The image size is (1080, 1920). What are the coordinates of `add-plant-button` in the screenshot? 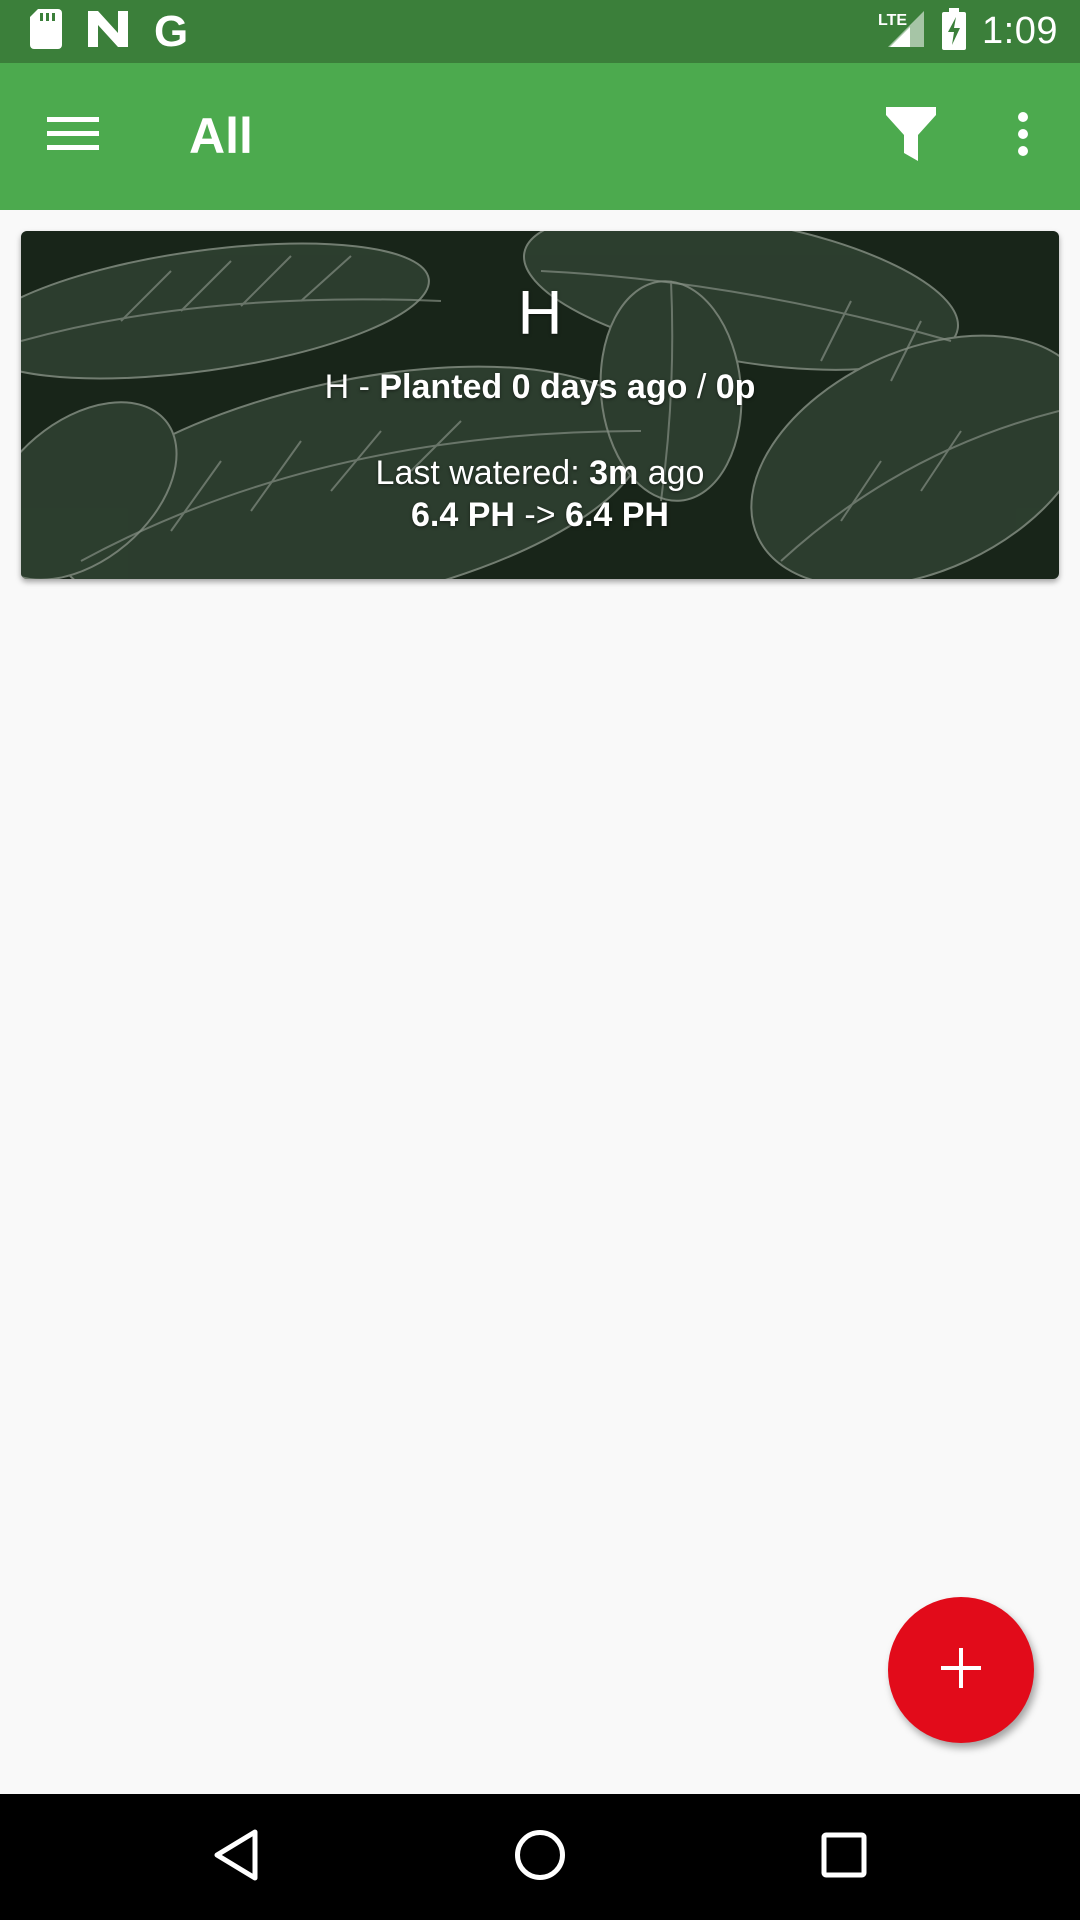 It's located at (961, 1670).